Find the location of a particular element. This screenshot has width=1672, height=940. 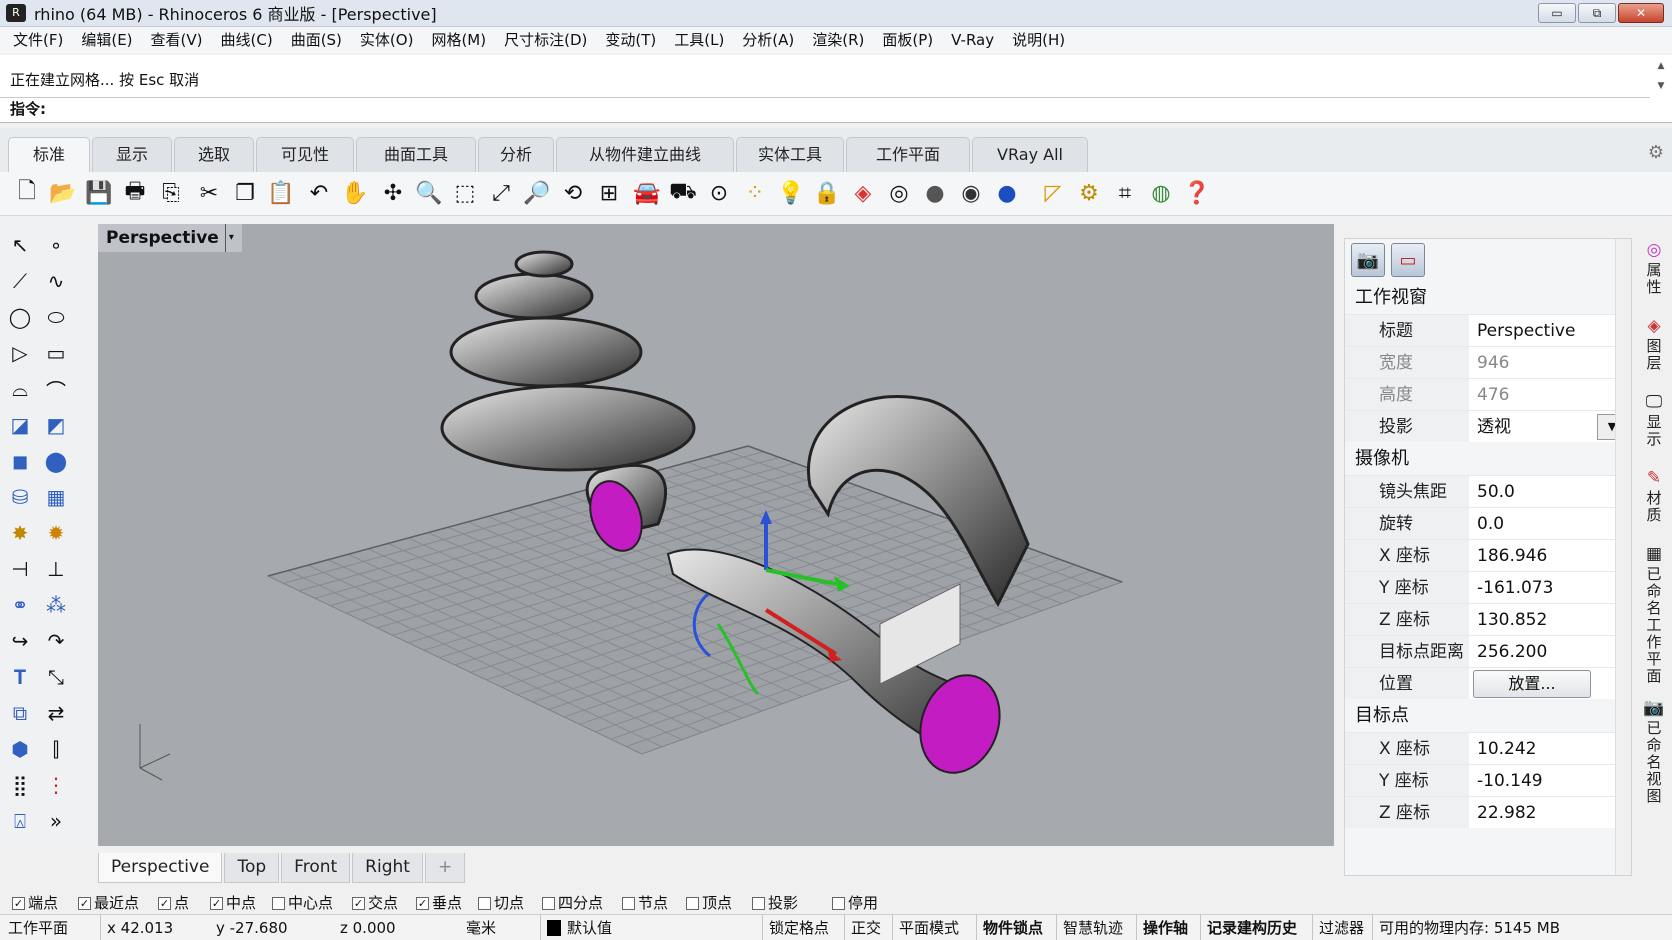

block-icon: ⬢ is located at coordinates (20, 749).